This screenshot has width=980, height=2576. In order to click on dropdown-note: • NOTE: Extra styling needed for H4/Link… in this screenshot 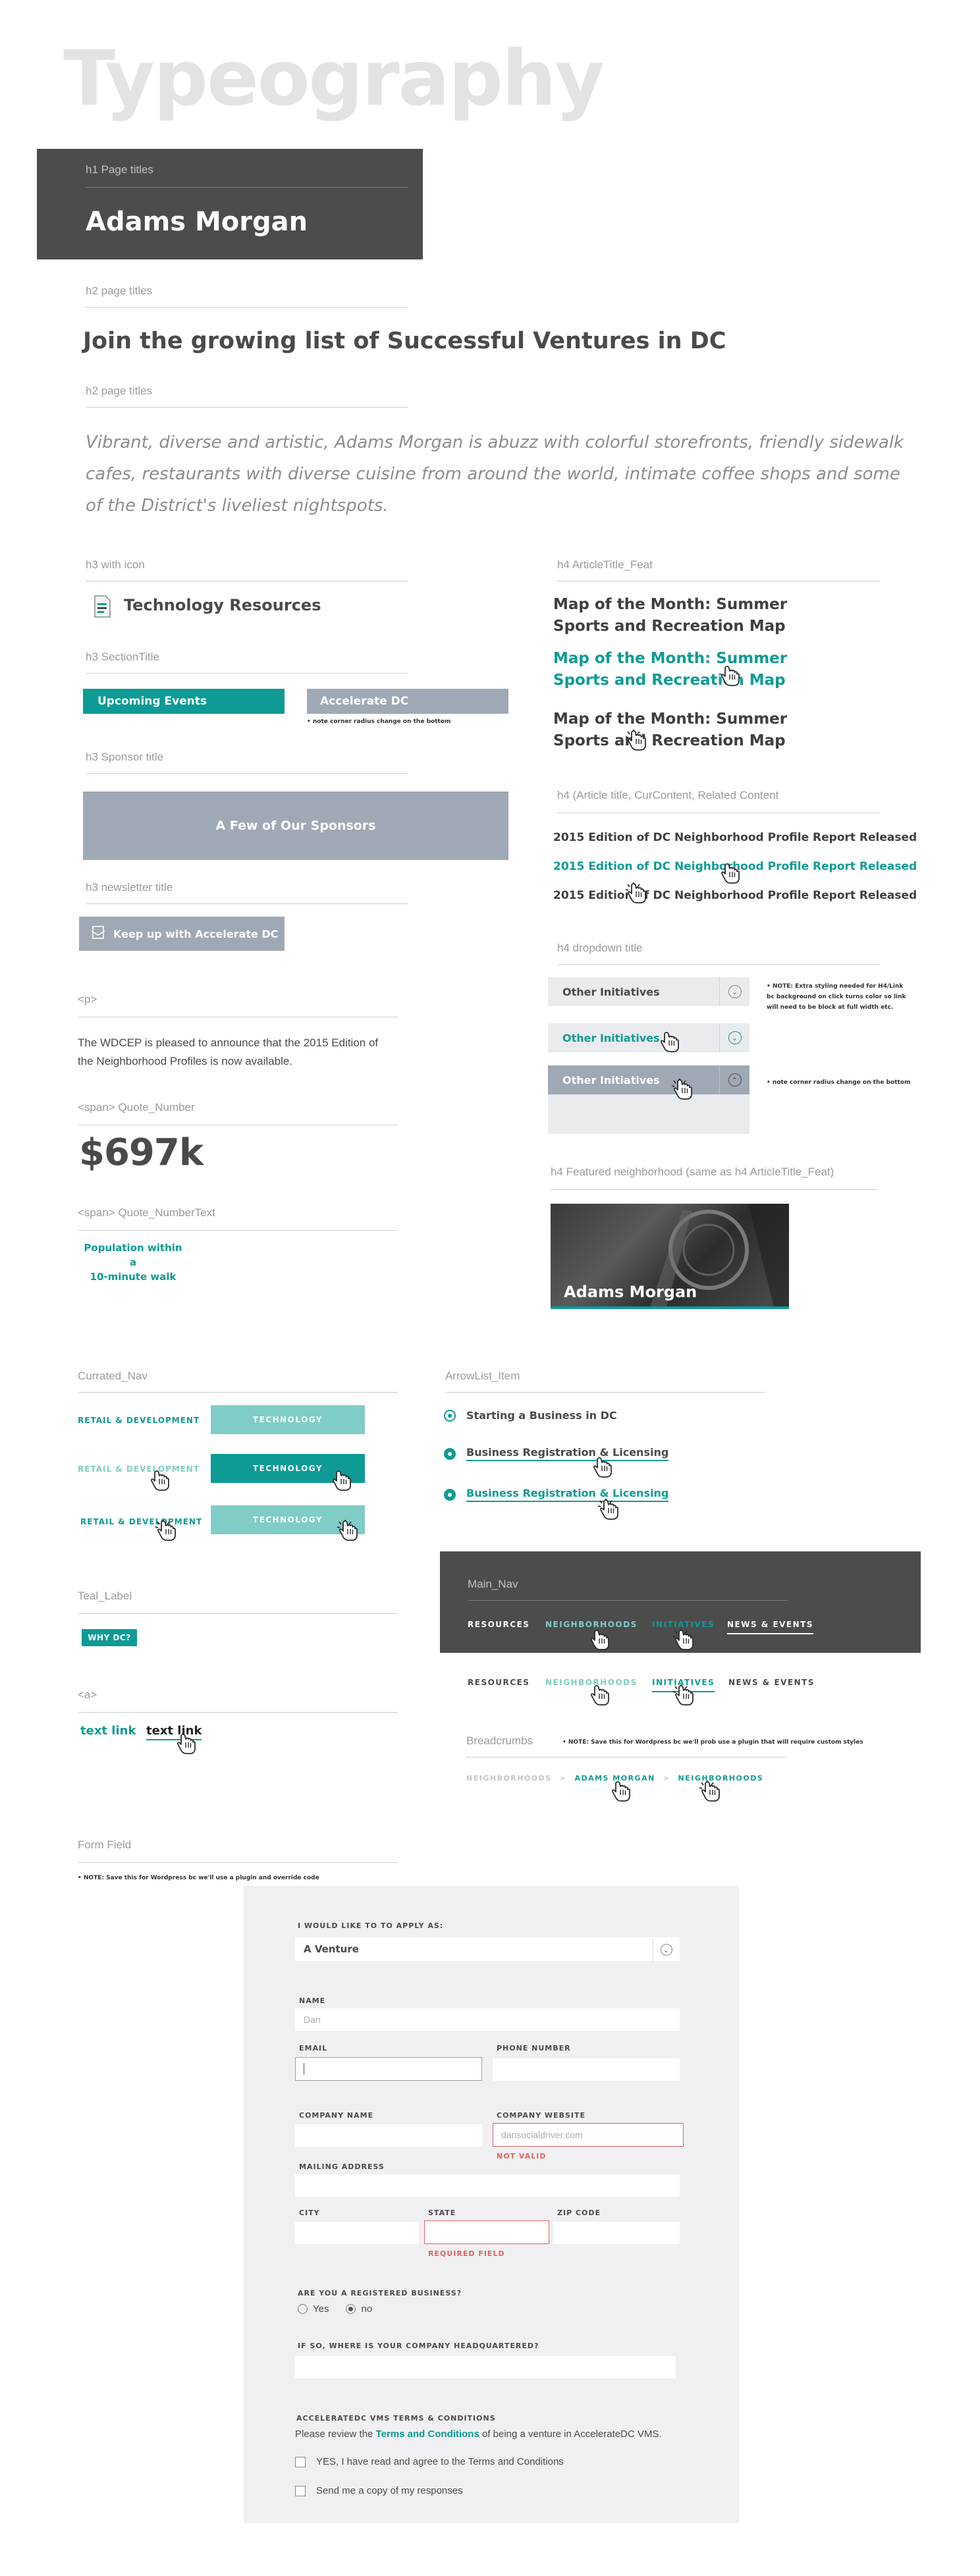, I will do `click(836, 997)`.